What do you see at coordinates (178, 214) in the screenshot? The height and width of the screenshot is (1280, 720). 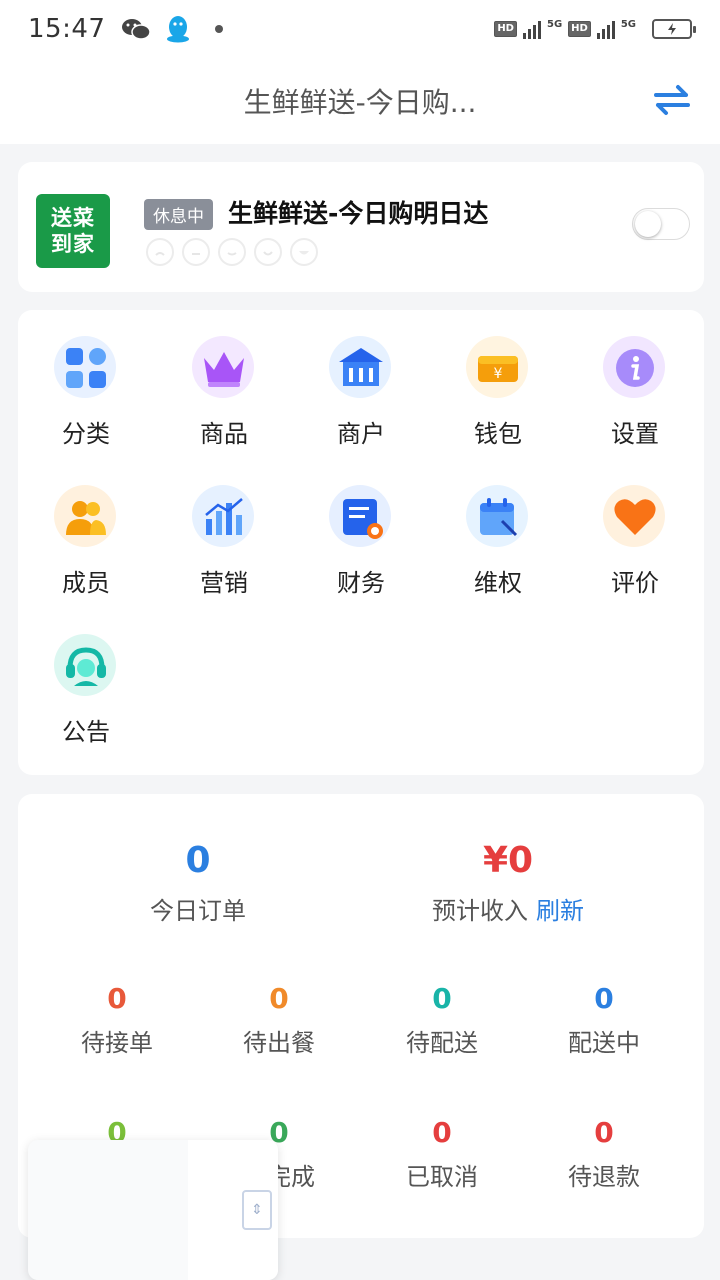 I see `status-badge: 休息中` at bounding box center [178, 214].